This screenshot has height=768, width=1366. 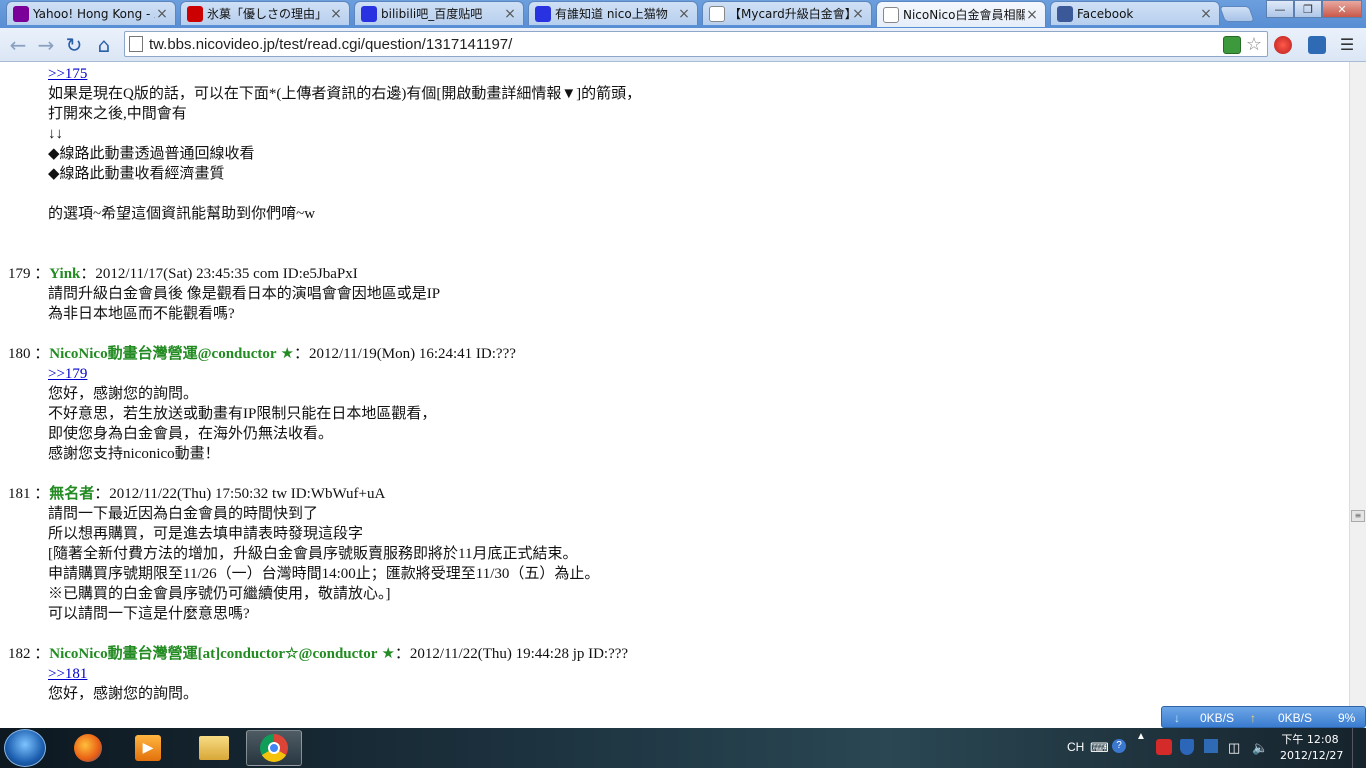 What do you see at coordinates (1308, 9) in the screenshot?
I see `maximize-button: ❐` at bounding box center [1308, 9].